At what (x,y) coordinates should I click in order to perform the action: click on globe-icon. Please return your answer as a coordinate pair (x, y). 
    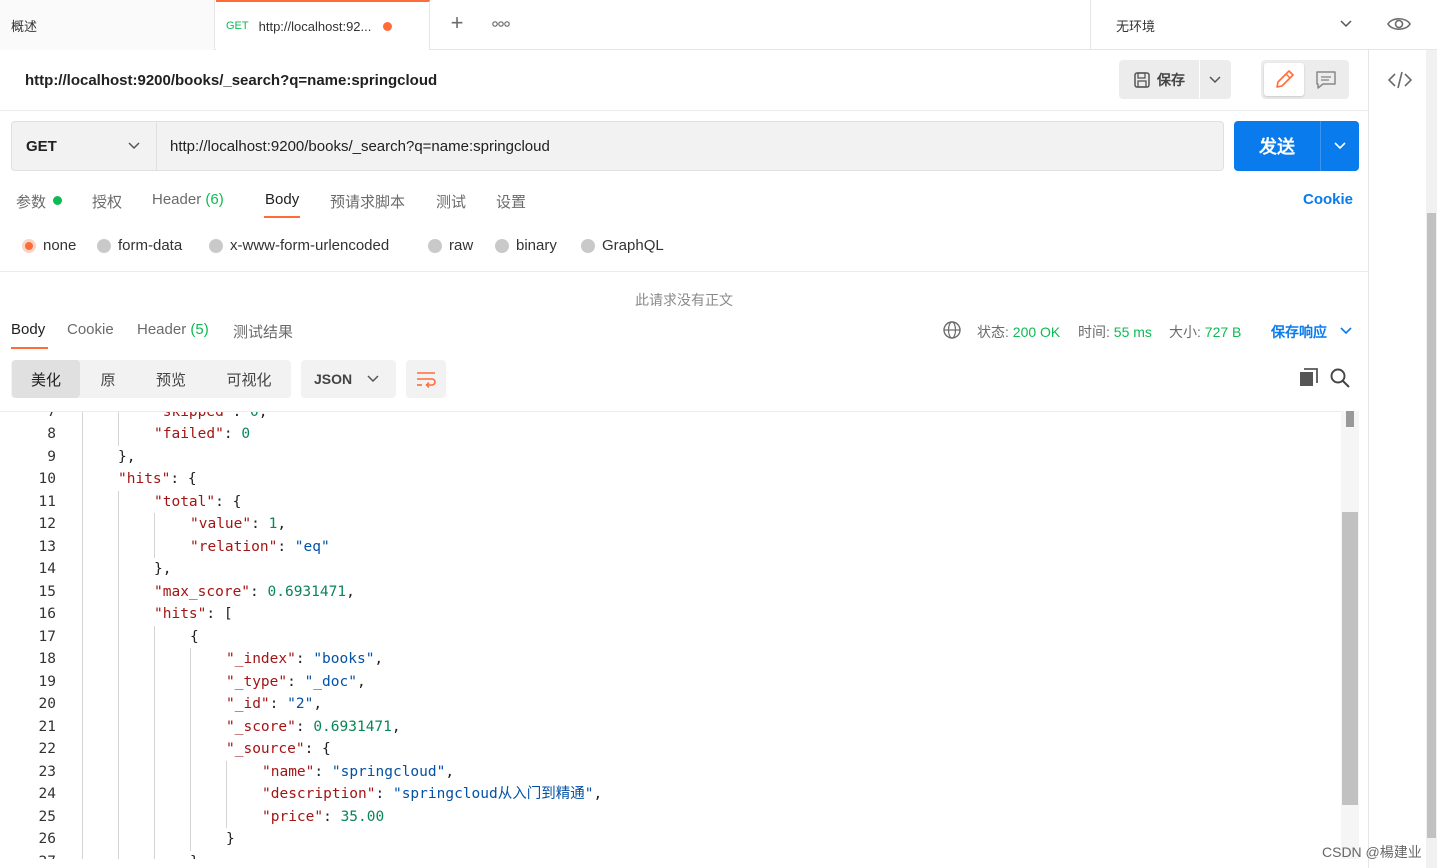
    Looking at the image, I should click on (952, 330).